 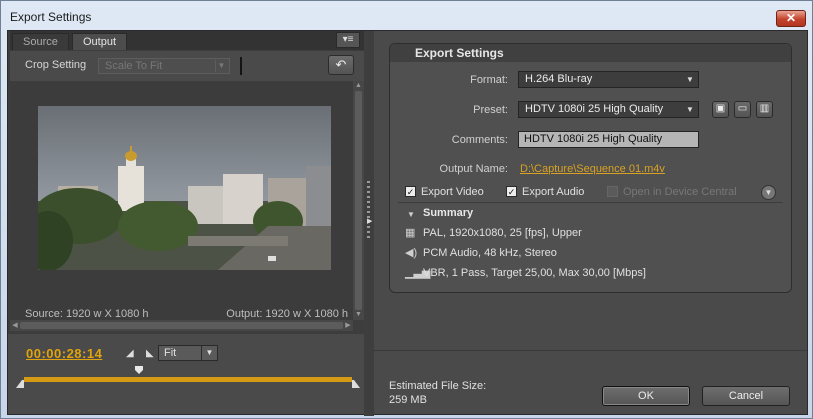 I want to click on source-dimensions: Source: 1920 w X 1080 h, so click(x=87, y=314).